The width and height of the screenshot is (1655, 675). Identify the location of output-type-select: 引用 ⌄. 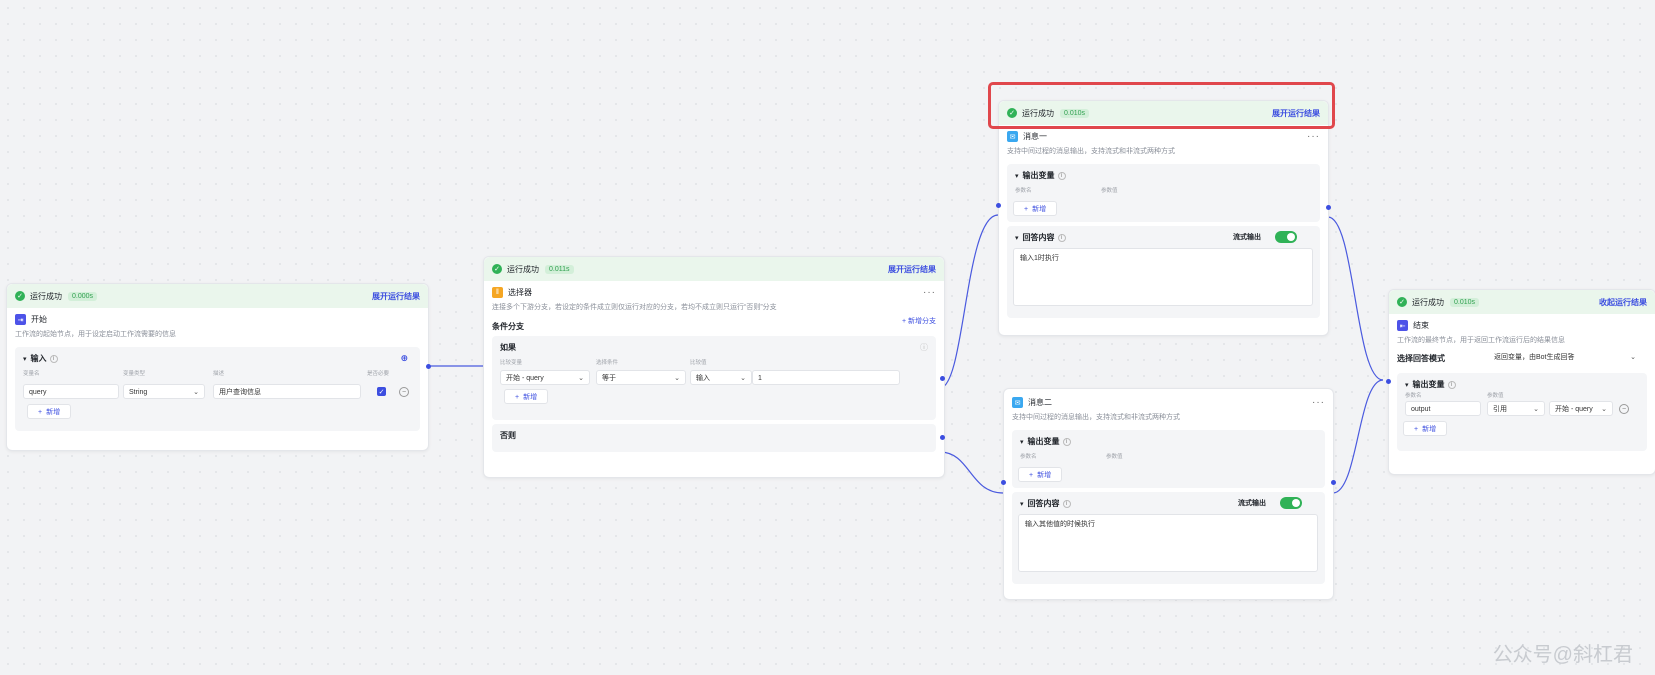
(1516, 408).